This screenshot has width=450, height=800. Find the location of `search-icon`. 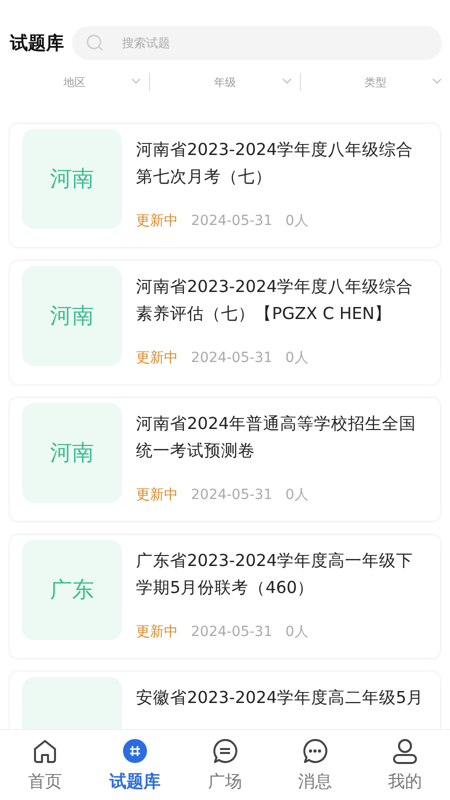

search-icon is located at coordinates (95, 43).